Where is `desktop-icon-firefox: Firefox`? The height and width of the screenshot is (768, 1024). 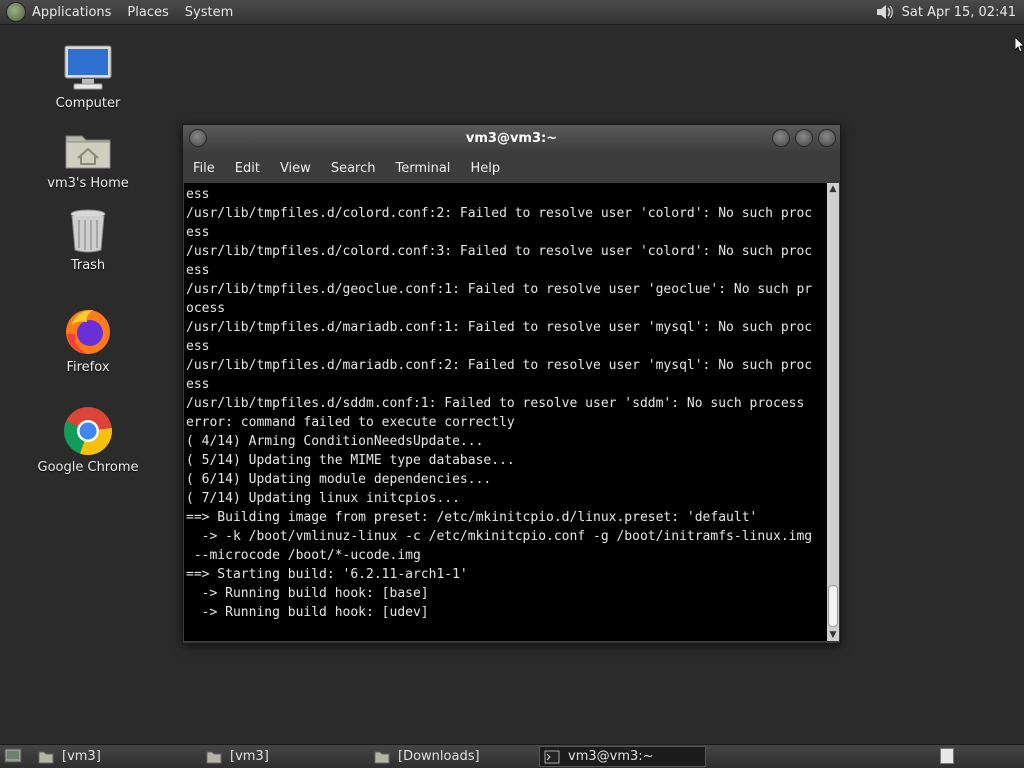
desktop-icon-firefox: Firefox is located at coordinates (88, 340).